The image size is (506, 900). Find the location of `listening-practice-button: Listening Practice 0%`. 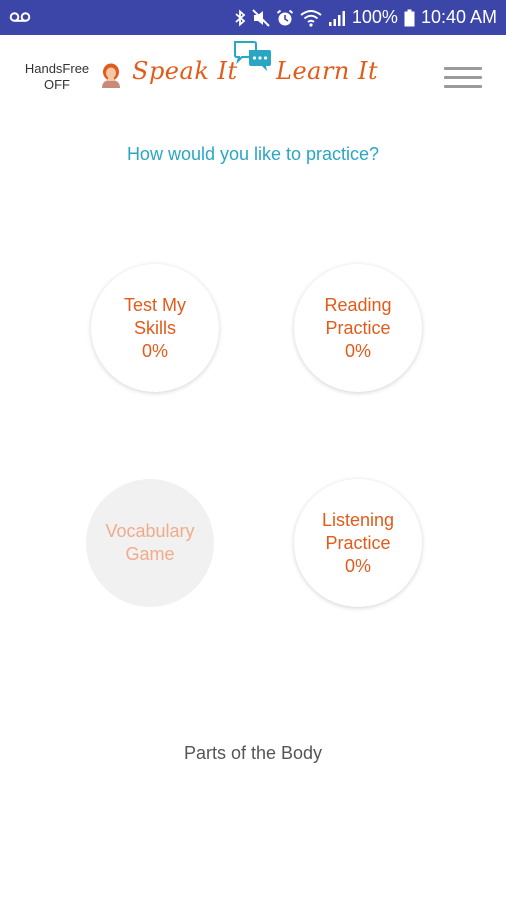

listening-practice-button: Listening Practice 0% is located at coordinates (358, 543).